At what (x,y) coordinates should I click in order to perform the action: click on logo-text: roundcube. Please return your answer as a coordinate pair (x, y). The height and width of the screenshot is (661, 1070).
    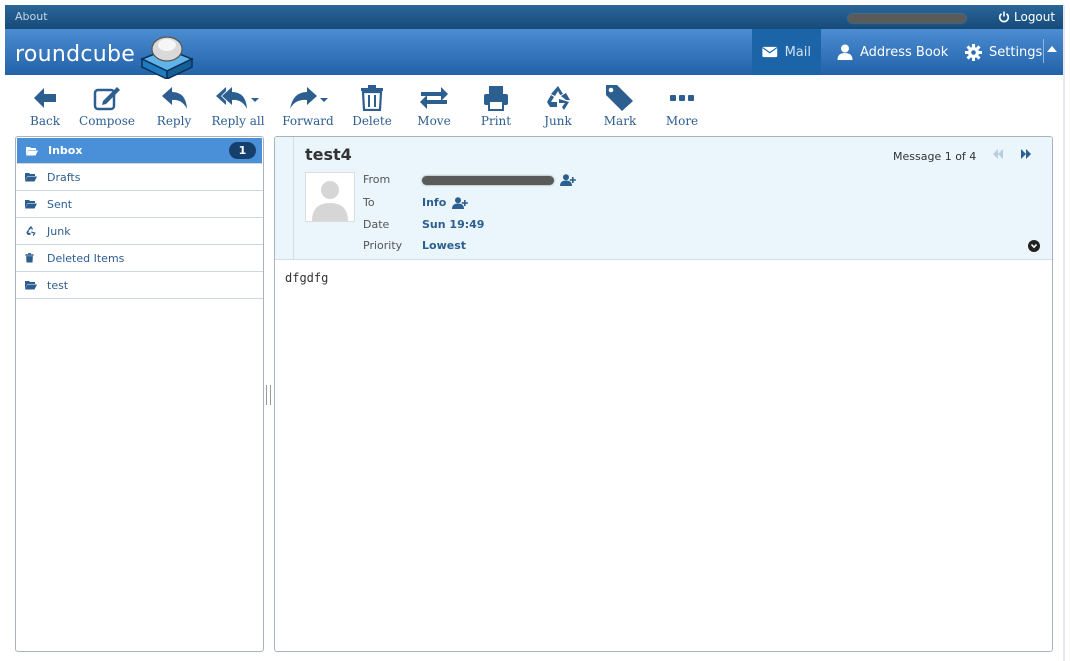
    Looking at the image, I should click on (75, 54).